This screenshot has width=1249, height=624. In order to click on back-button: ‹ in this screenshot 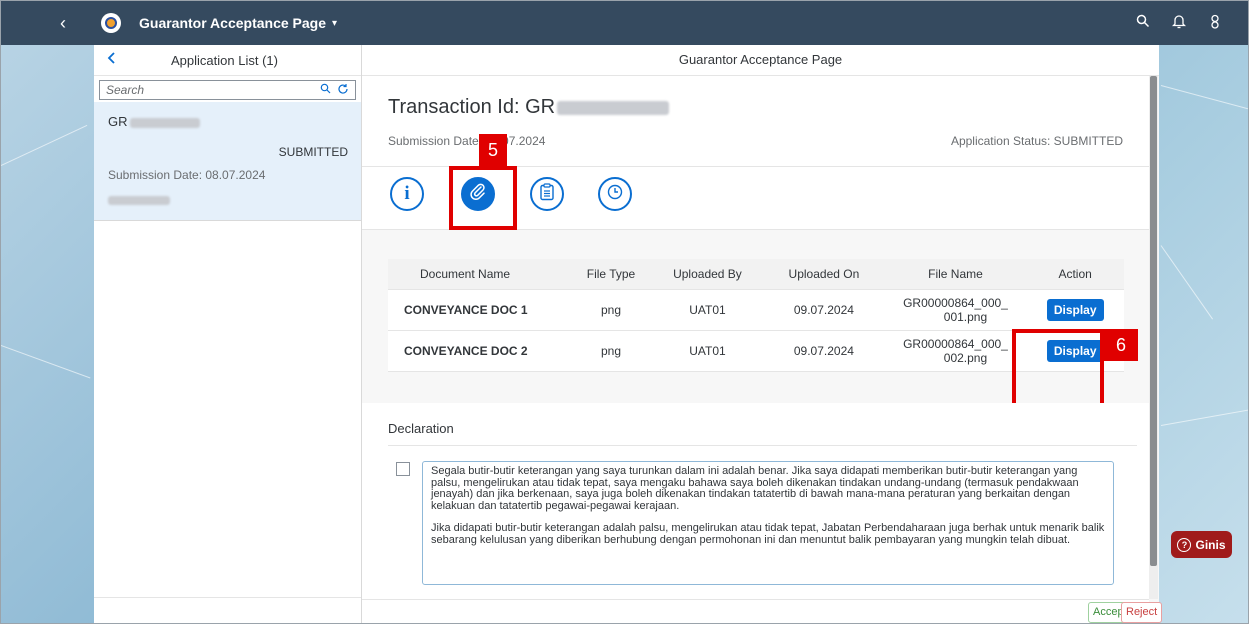, I will do `click(63, 23)`.